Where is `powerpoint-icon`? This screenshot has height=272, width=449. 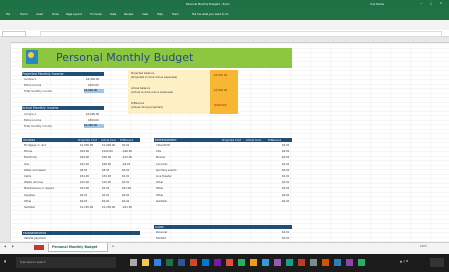 powerpoint-icon is located at coordinates (193, 262).